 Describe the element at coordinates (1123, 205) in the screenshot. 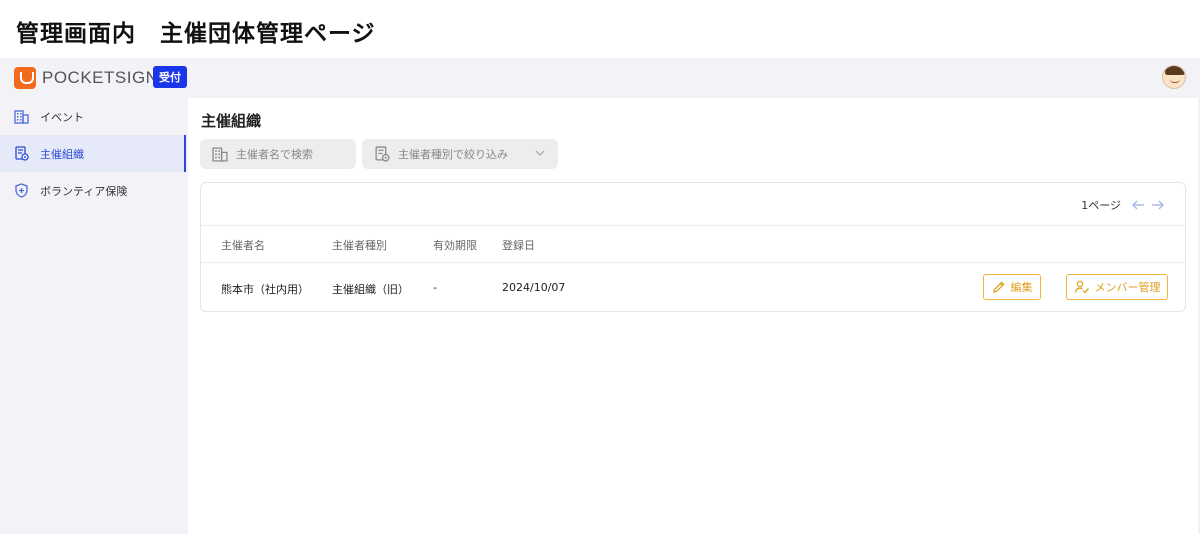

I see `pagination: 1ページ` at that location.